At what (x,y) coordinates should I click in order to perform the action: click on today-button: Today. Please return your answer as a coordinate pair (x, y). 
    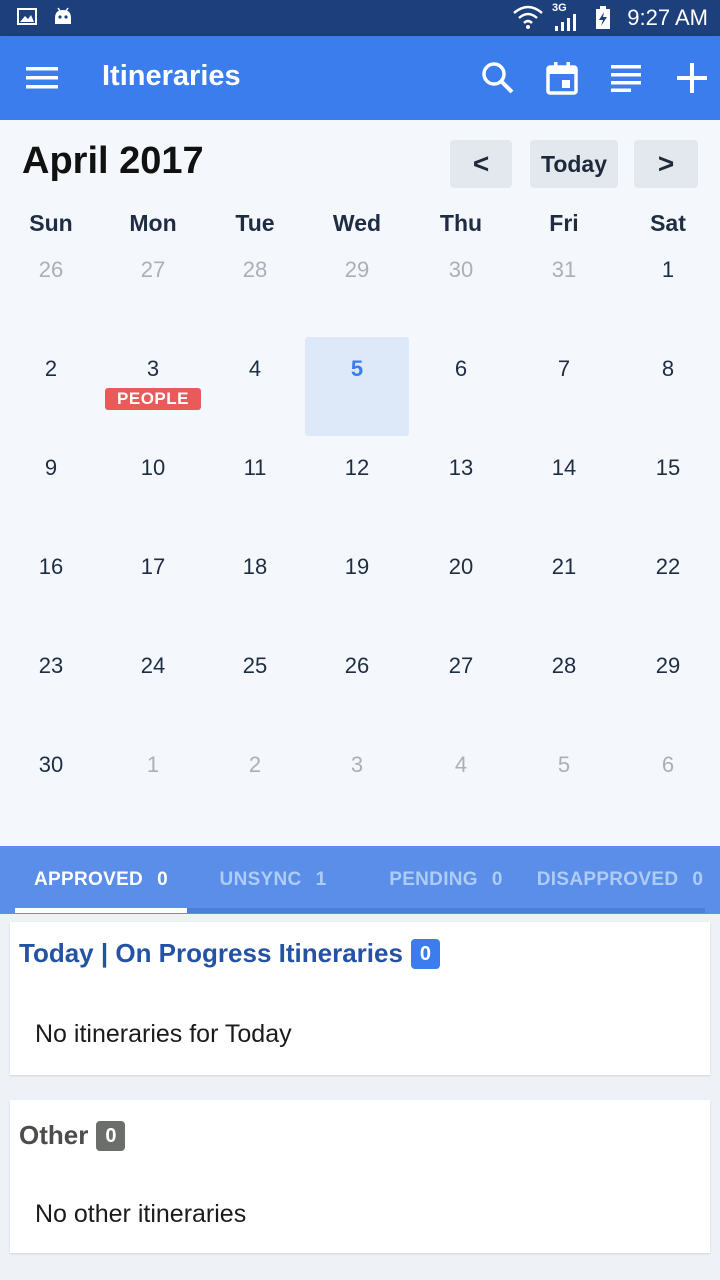
    Looking at the image, I should click on (574, 164).